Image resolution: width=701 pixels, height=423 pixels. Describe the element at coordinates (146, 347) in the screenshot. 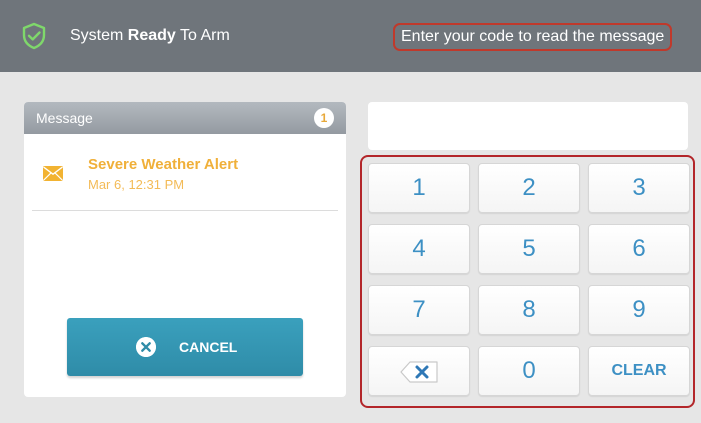

I see `close-circle-icon` at that location.